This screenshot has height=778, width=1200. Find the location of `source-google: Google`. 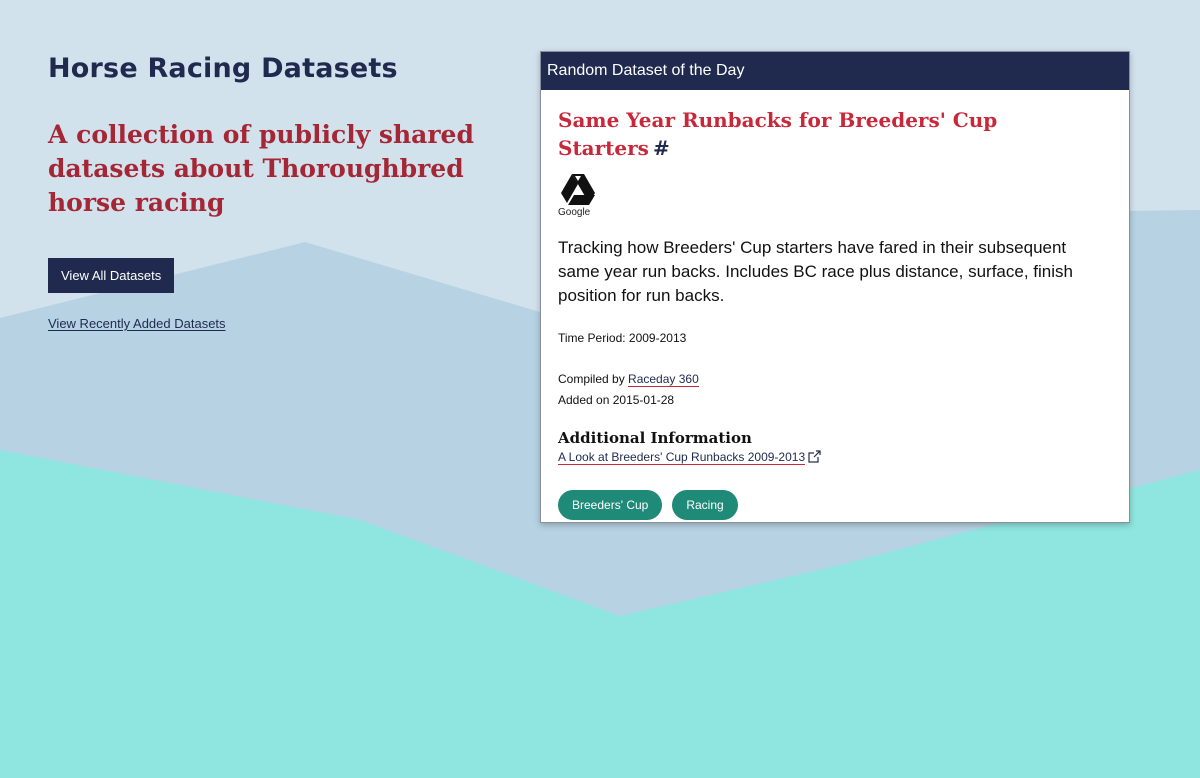

source-google: Google is located at coordinates (578, 196).